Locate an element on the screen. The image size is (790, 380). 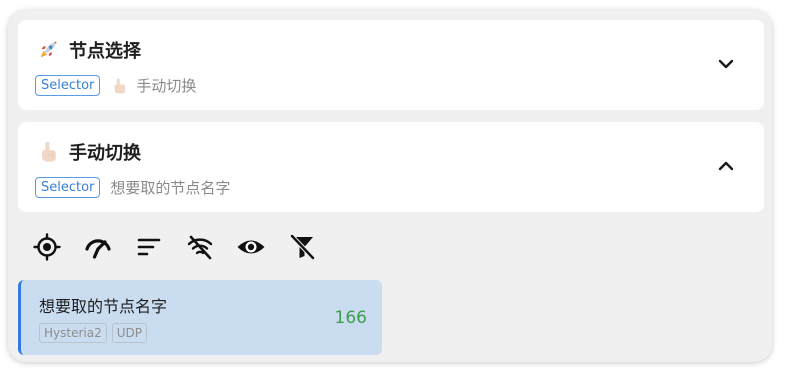
delay-test-button is located at coordinates (98, 247).